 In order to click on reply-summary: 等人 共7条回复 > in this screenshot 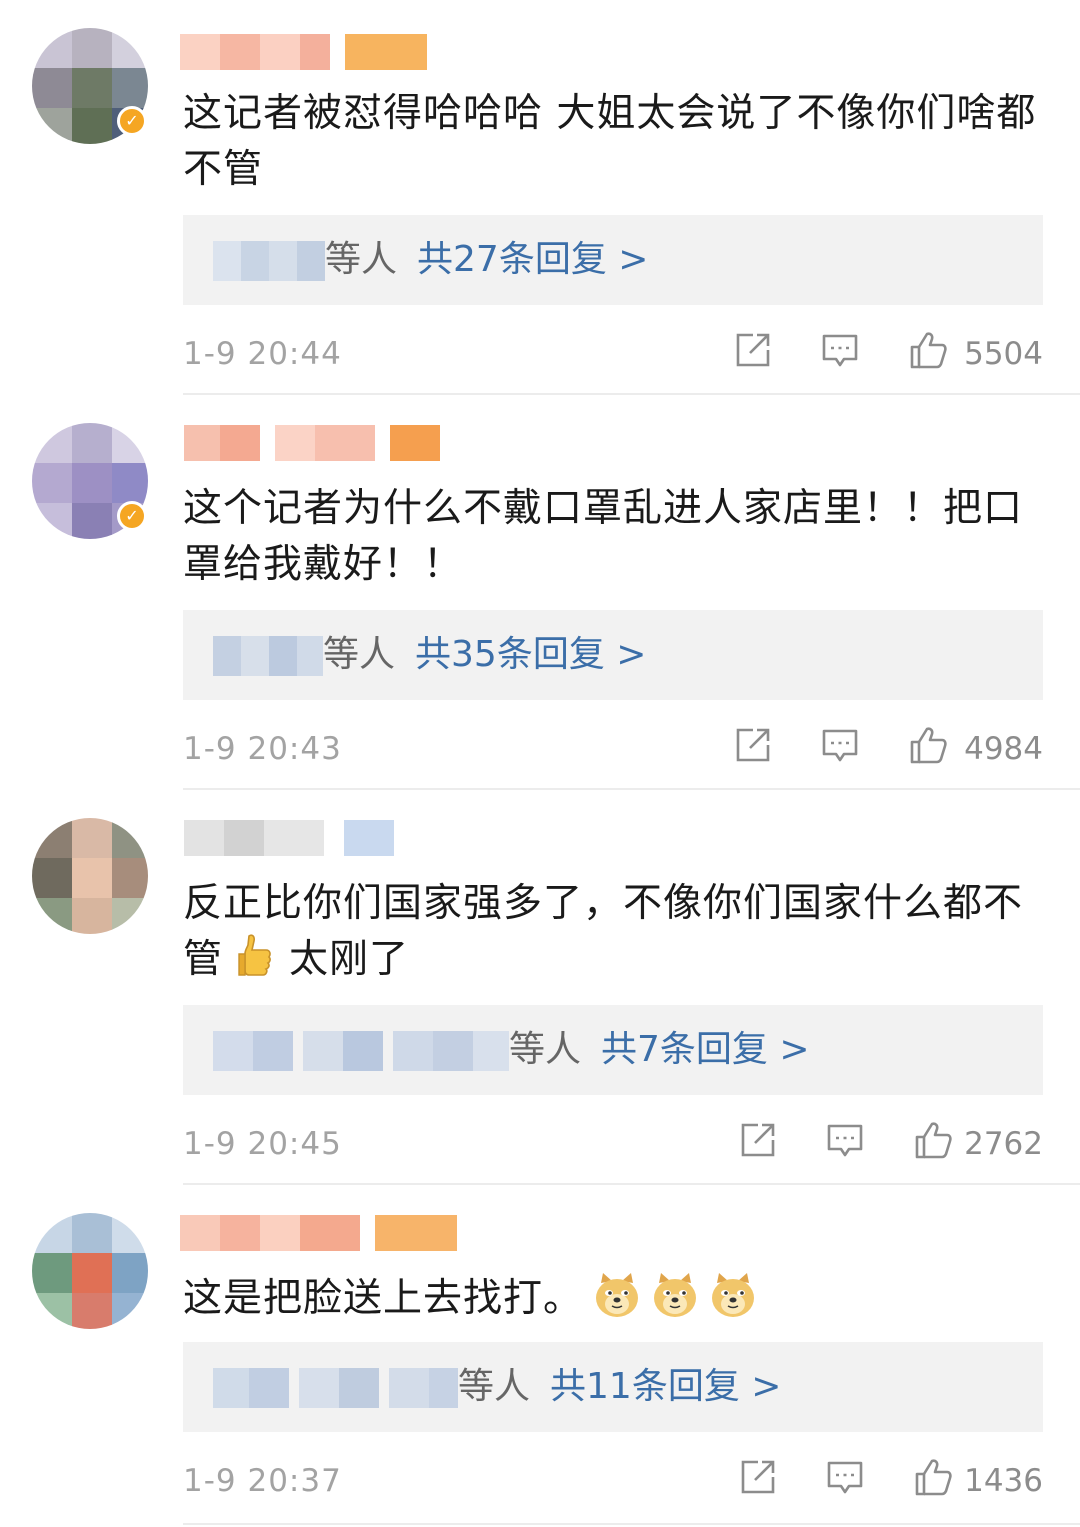, I will do `click(613, 1050)`.